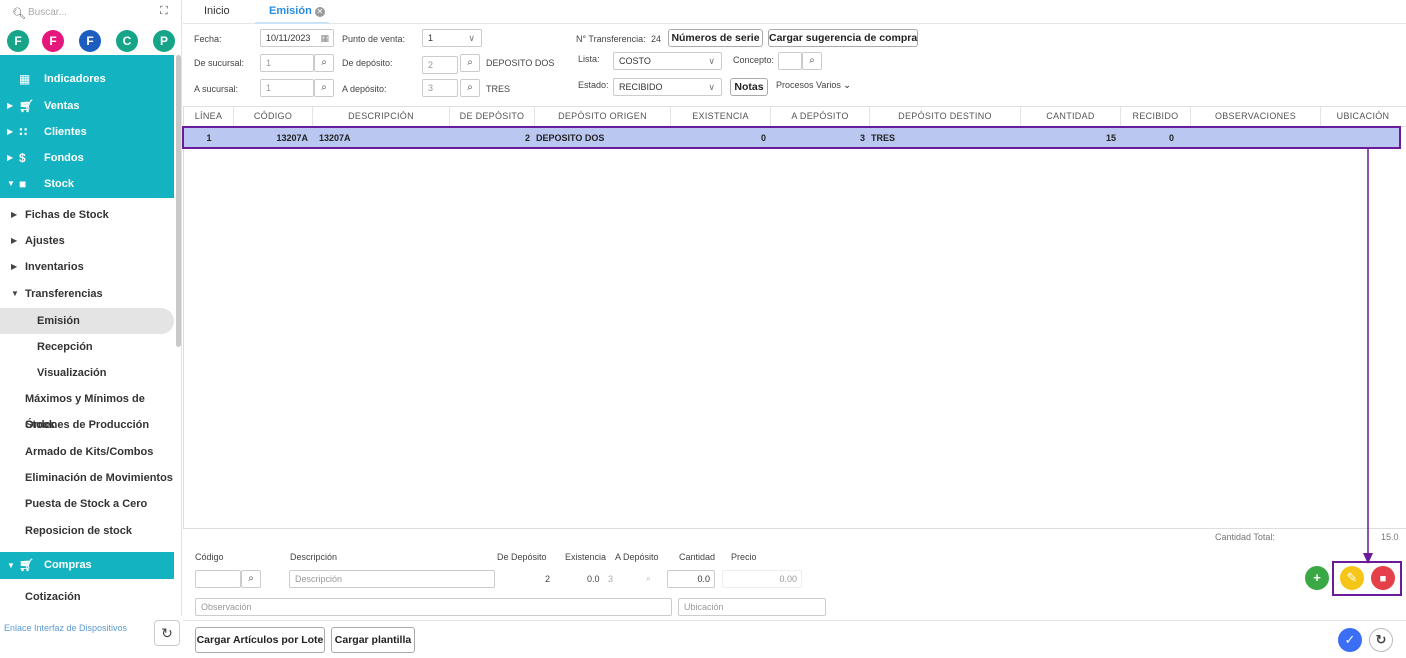 The height and width of the screenshot is (658, 1406). Describe the element at coordinates (89, 452) in the screenshot. I see `sidebar-item-label: Armado de Kits/Combos` at that location.